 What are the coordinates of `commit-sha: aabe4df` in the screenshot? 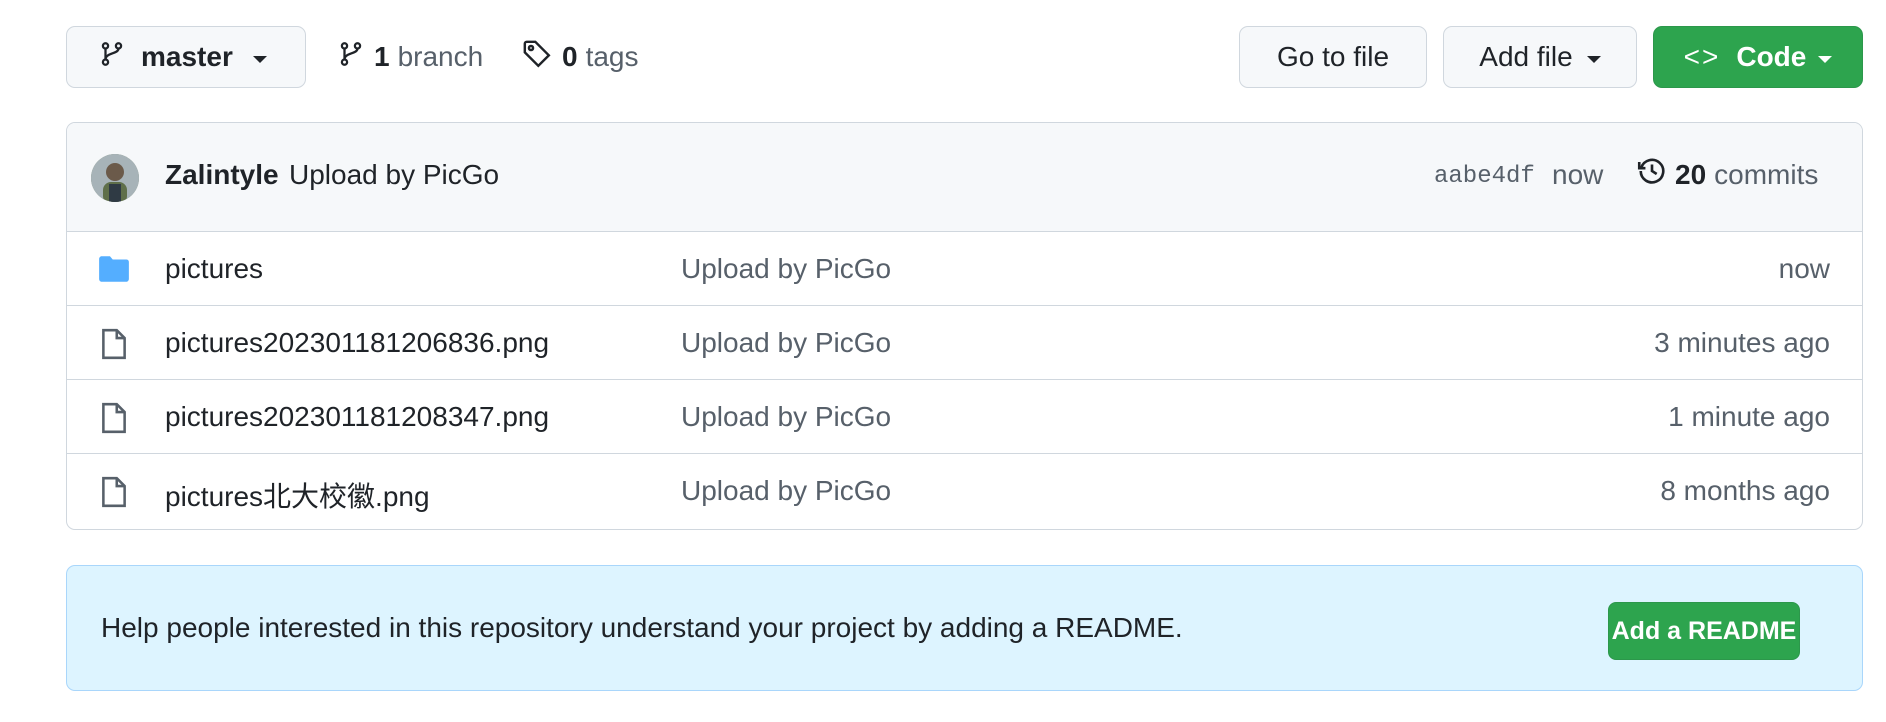 It's located at (1484, 176).